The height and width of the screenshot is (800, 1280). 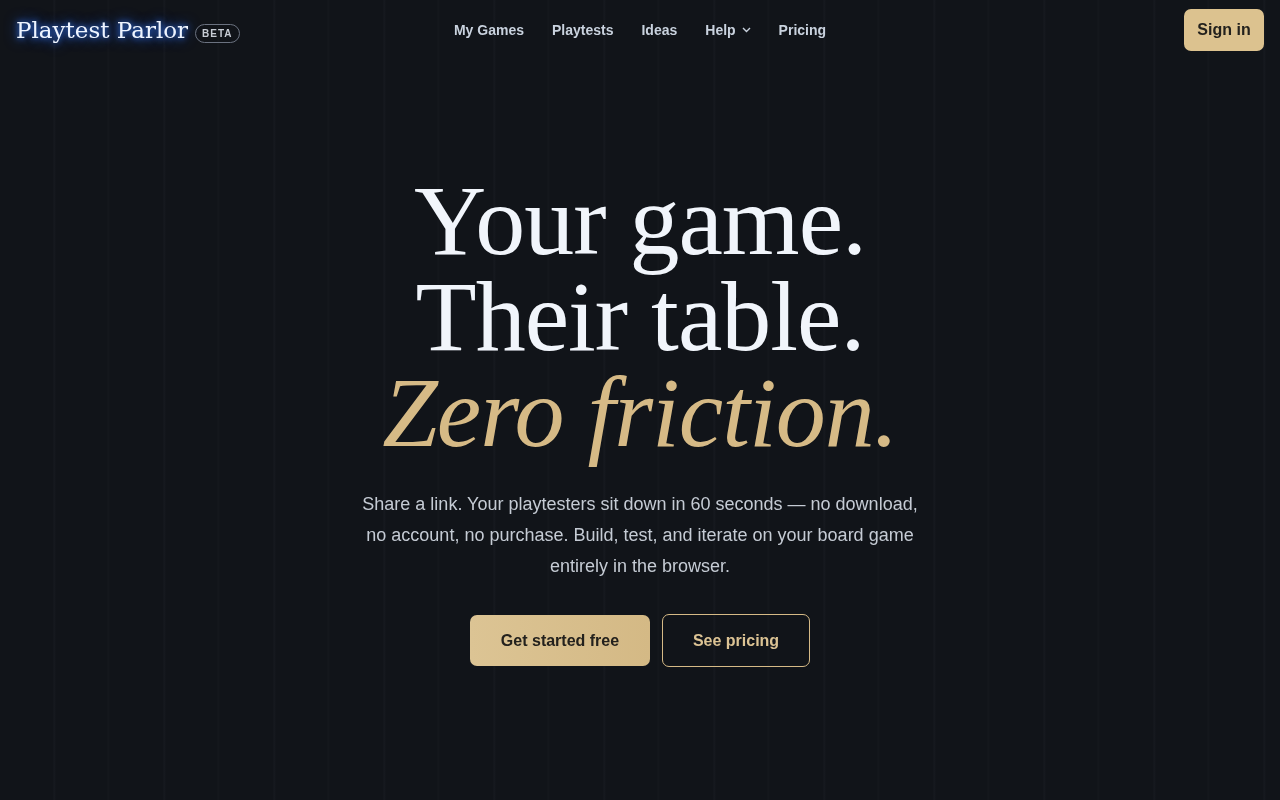 What do you see at coordinates (728, 30) in the screenshot?
I see `nav-dropdown: Help` at bounding box center [728, 30].